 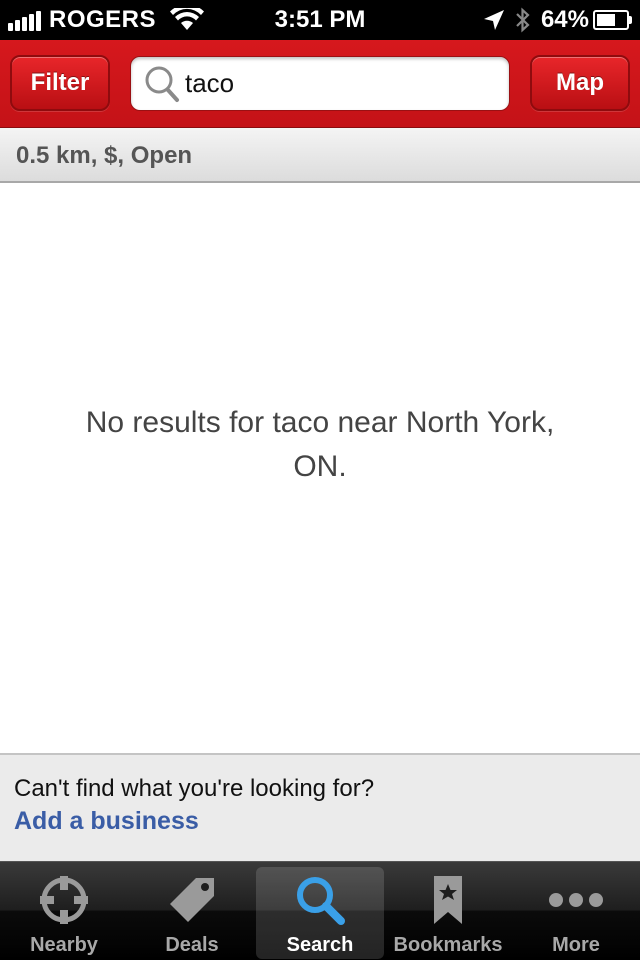 I want to click on battery-icon, so click(x=612, y=20).